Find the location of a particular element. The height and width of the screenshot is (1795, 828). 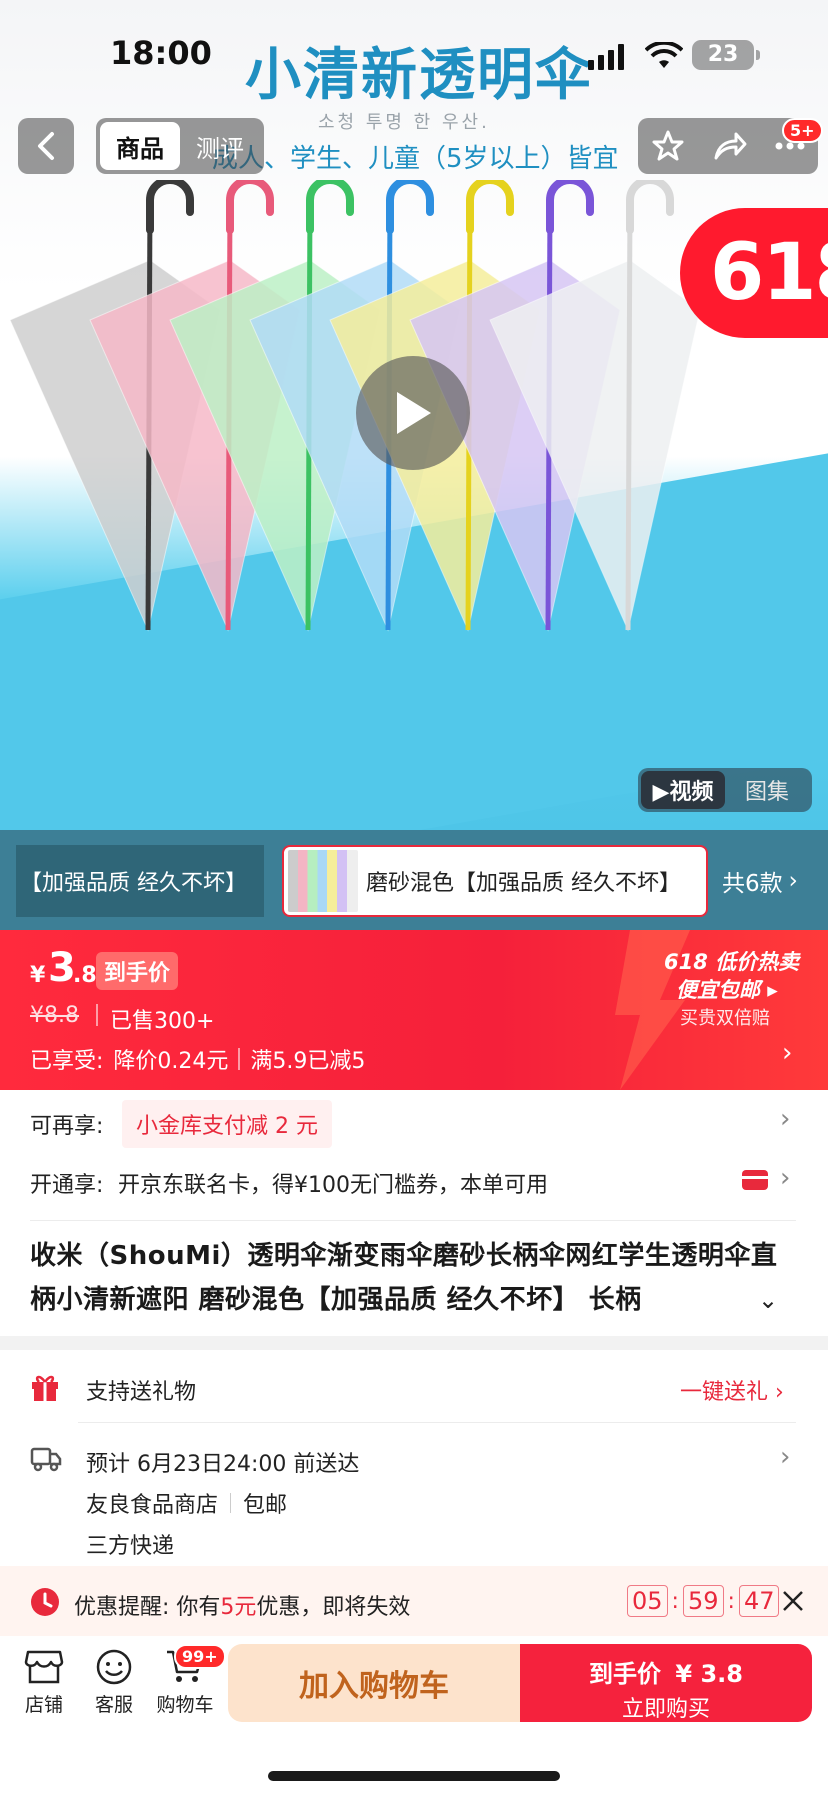

payment-coupon: 小金库支付减 2 元 is located at coordinates (227, 1124).